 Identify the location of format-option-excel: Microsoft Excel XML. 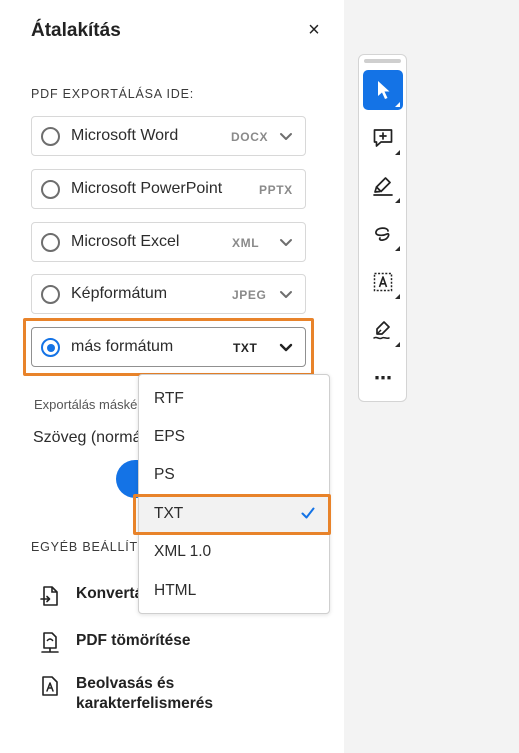
(168, 242).